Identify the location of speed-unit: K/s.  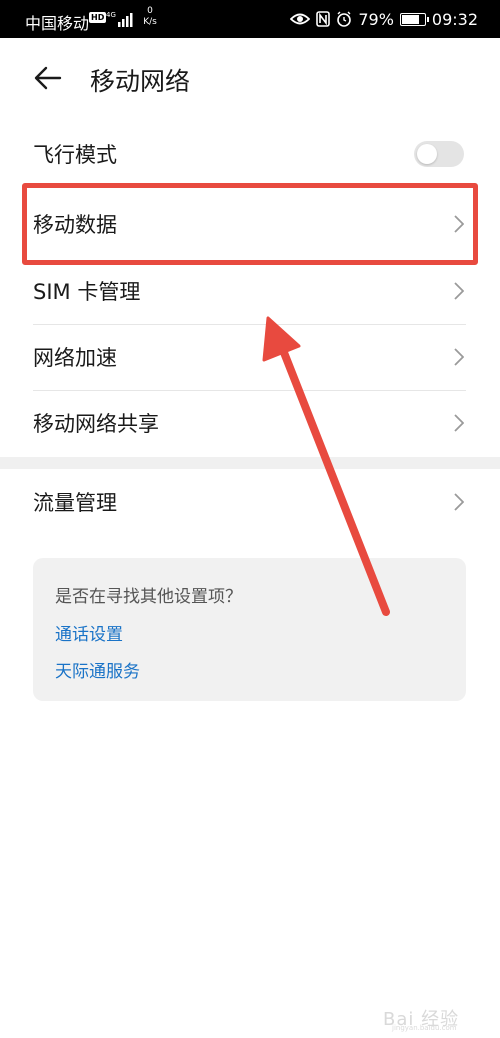
(150, 22).